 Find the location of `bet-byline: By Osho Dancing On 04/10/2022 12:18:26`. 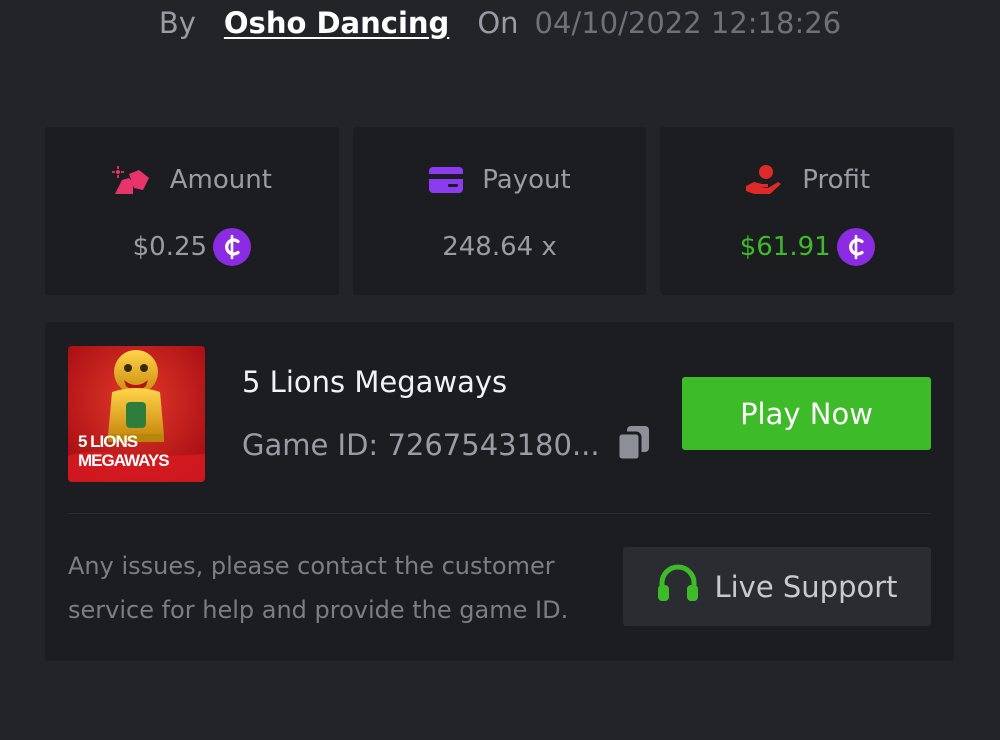

bet-byline: By Osho Dancing On 04/10/2022 12:18:26 is located at coordinates (500, 23).